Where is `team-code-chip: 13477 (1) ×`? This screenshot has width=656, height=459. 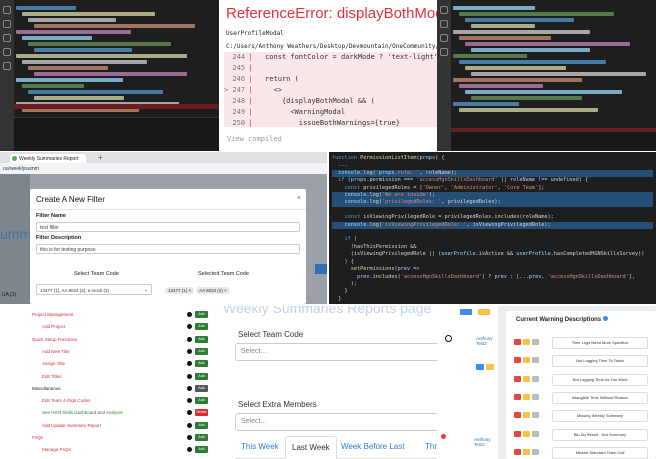
team-code-chip: 13477 (1) × is located at coordinates (180, 290).